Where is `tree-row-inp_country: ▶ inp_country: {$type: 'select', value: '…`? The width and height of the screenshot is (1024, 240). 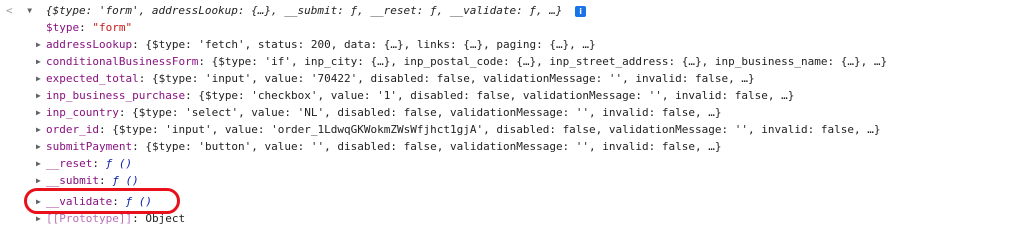 tree-row-inp_country: ▶ inp_country: {$type: 'select', value: '… is located at coordinates (379, 112).